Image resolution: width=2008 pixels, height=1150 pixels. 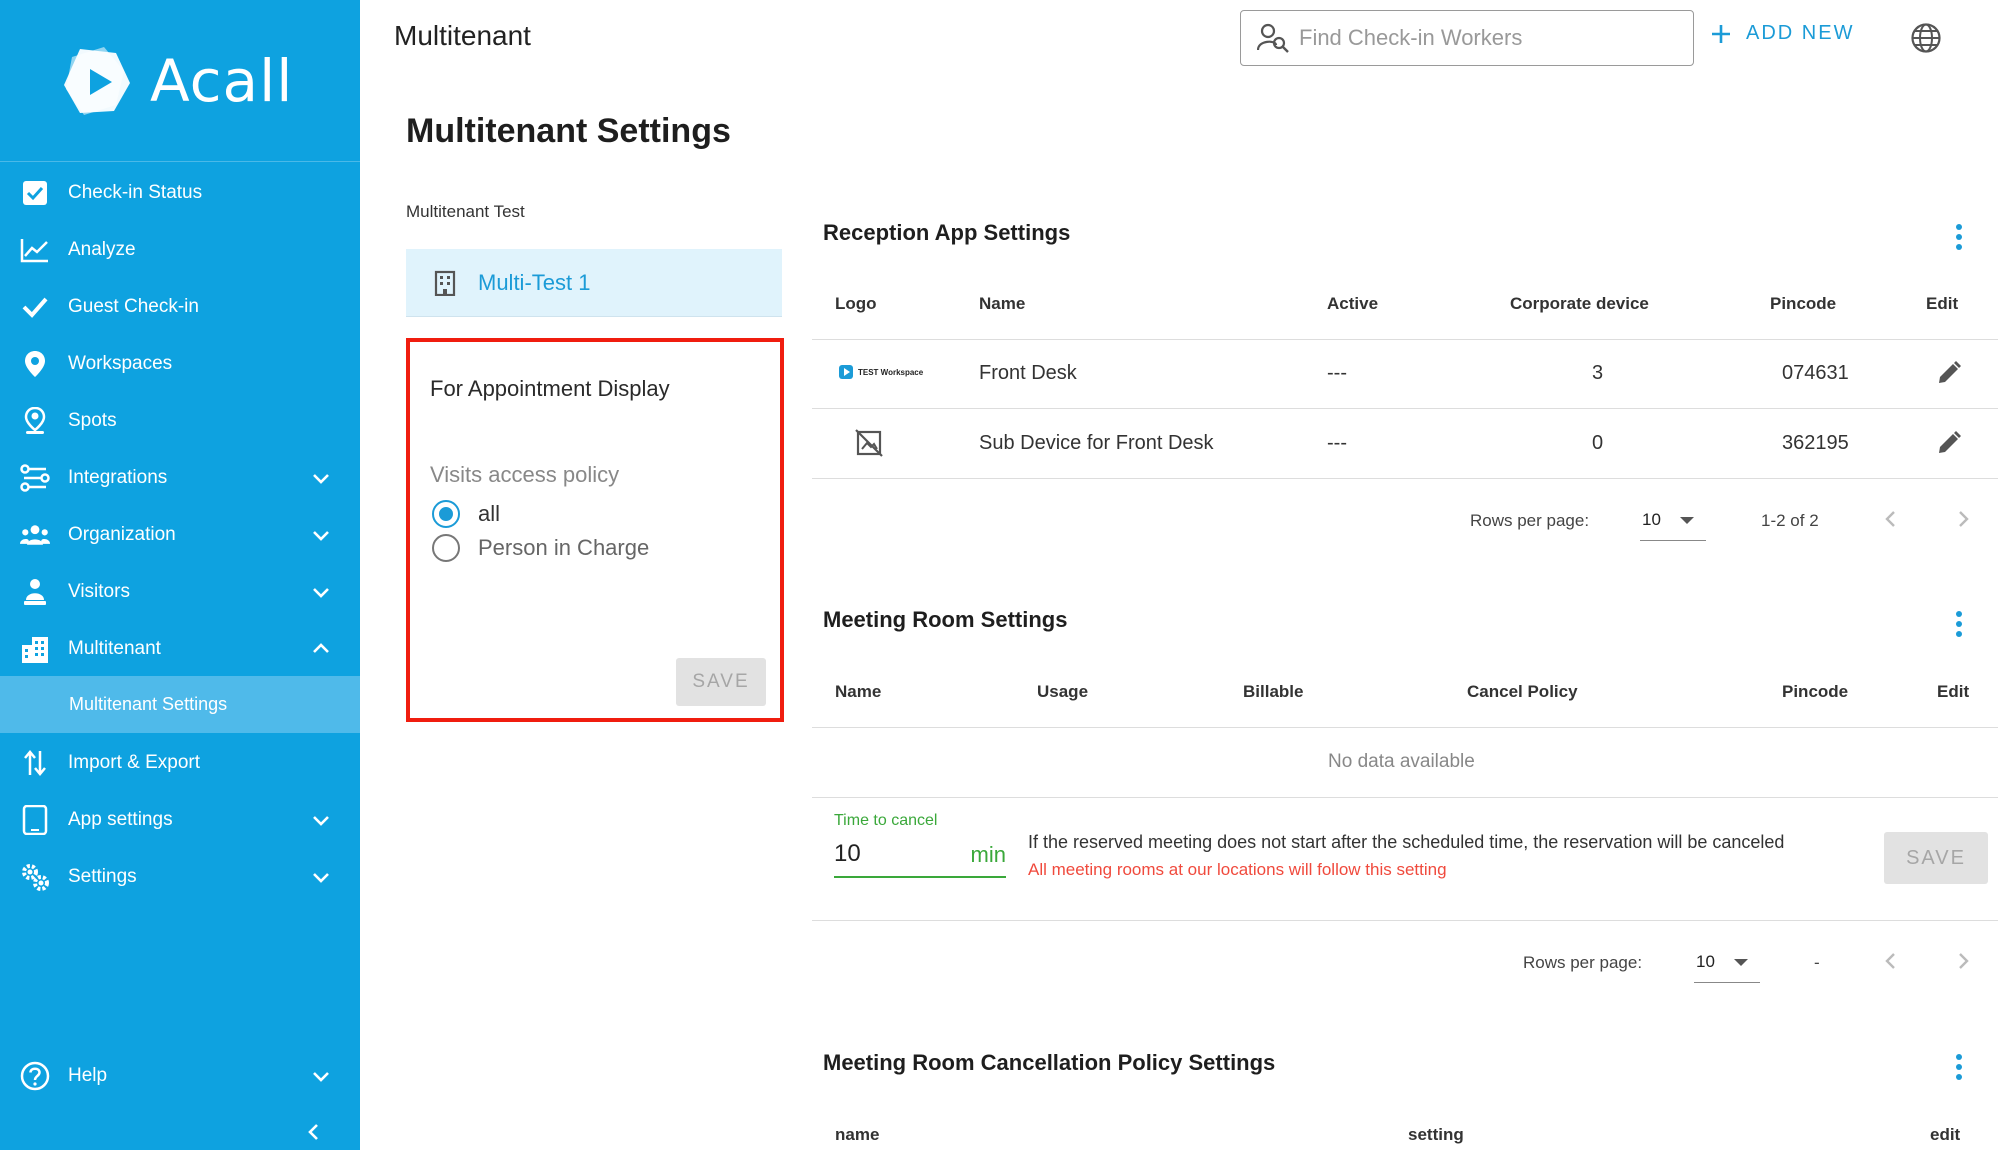 I want to click on sidebar-item-label: App settings, so click(x=120, y=819).